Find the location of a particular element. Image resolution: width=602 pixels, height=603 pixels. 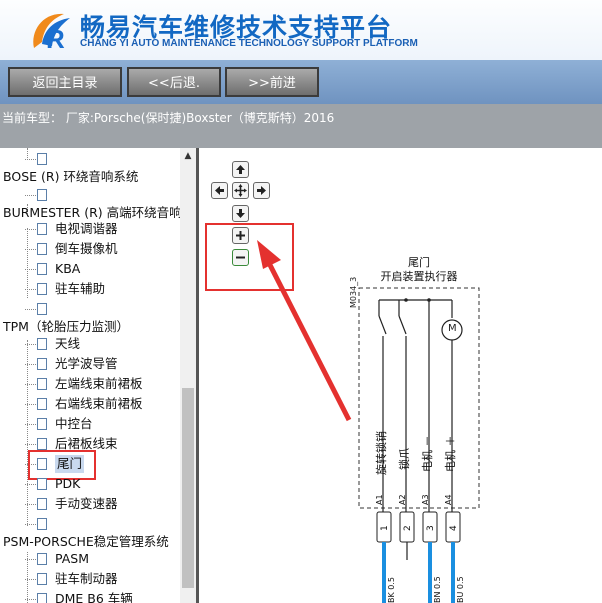

current-model-text: 当前车型： 厂家:Porsche(保时捷)Boxster（博克斯特）2016 is located at coordinates (168, 118).